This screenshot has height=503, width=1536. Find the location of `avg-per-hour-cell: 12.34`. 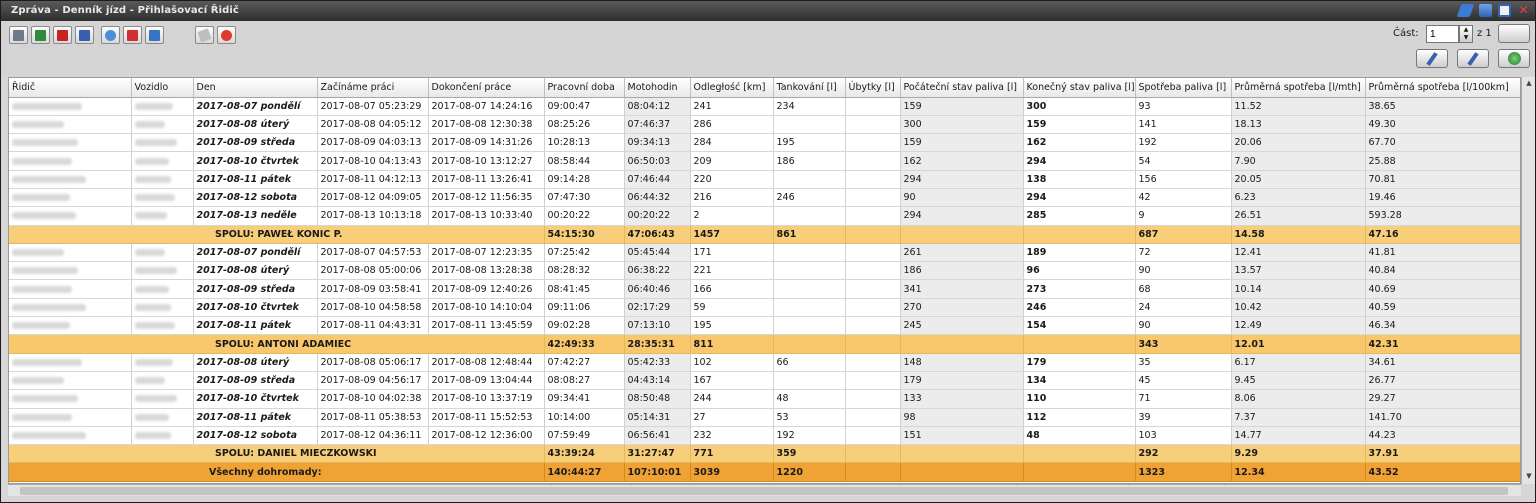

avg-per-hour-cell: 12.34 is located at coordinates (1298, 472).